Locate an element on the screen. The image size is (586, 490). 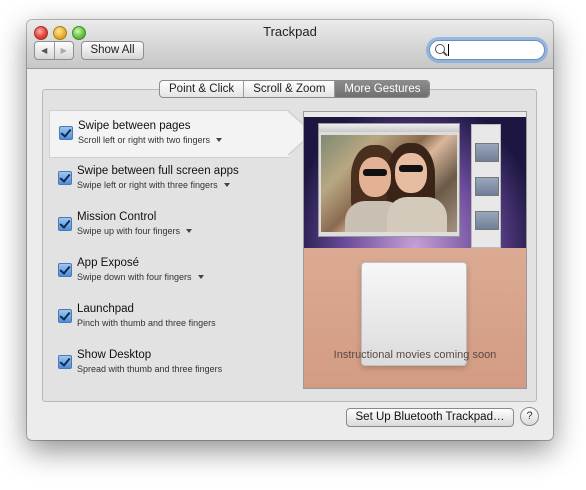
help-button: ? is located at coordinates (529, 416).